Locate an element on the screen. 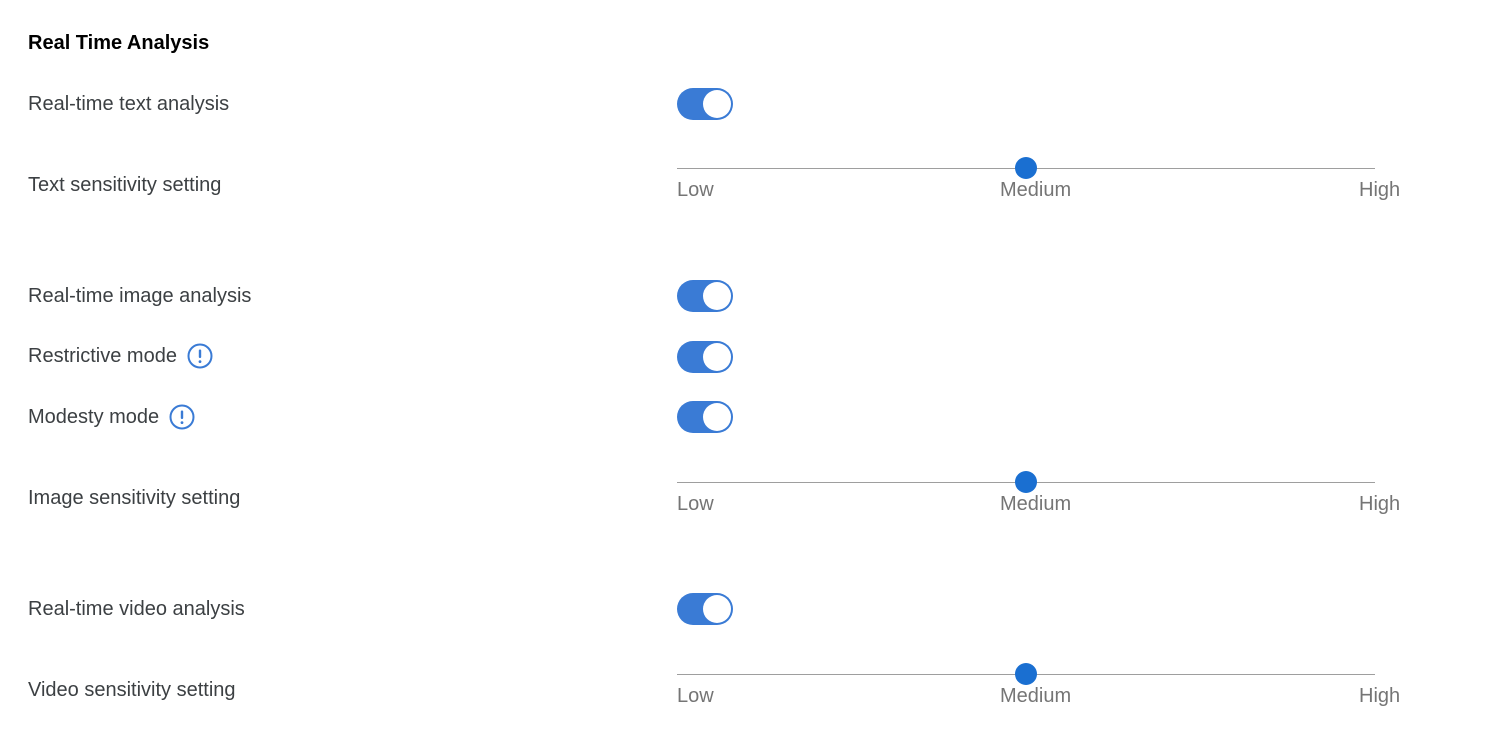  modesty-mode-toggle is located at coordinates (705, 417).